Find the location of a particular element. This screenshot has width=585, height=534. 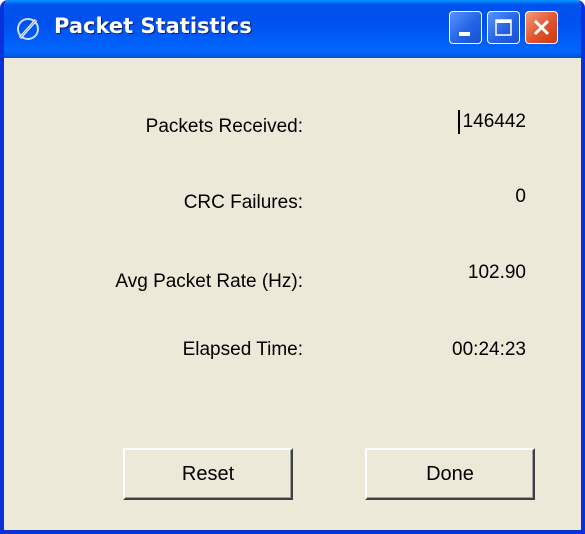

done-button-label: Done is located at coordinates (450, 473).